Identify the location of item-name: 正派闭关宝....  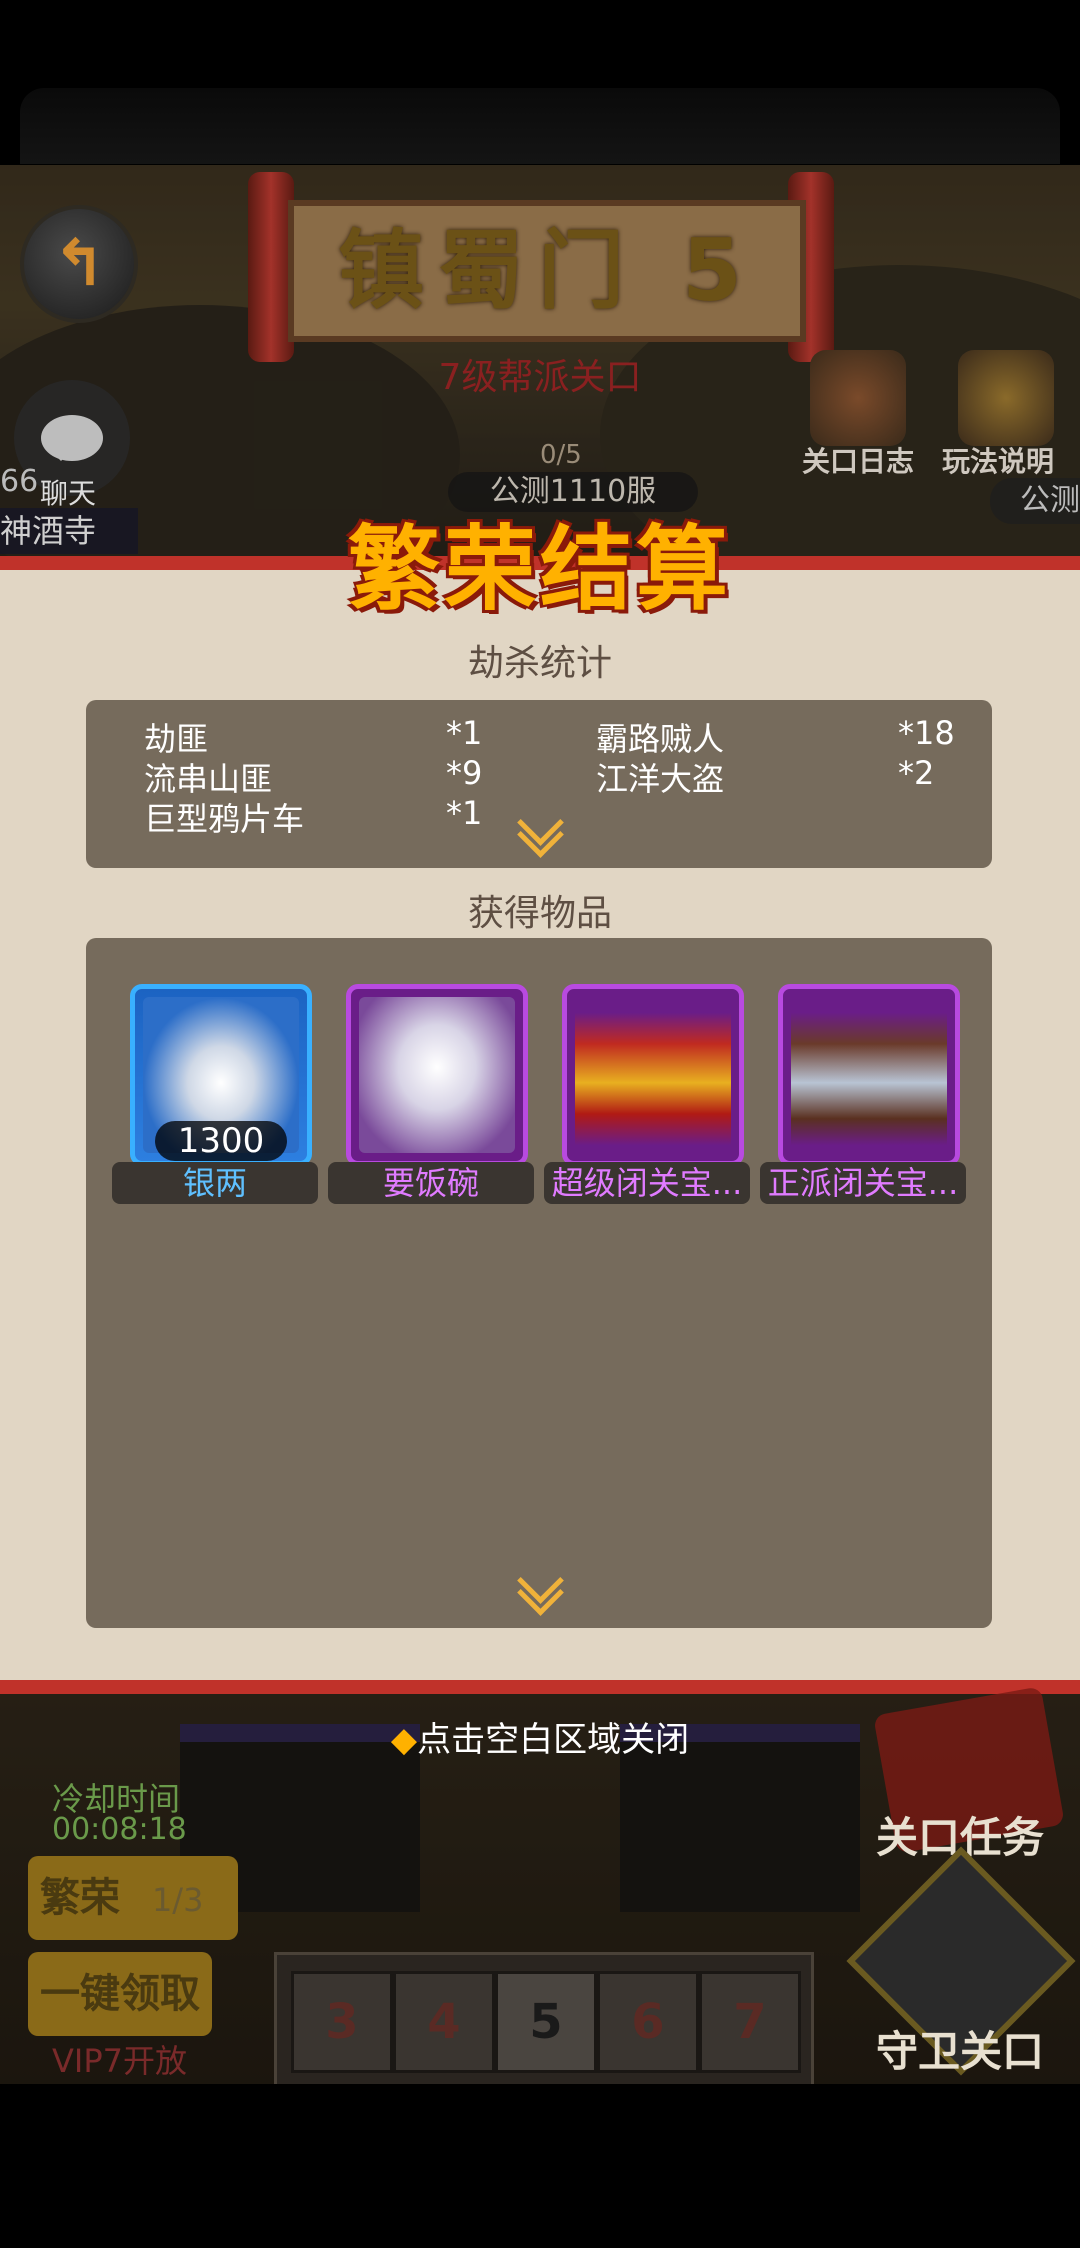
(863, 1183).